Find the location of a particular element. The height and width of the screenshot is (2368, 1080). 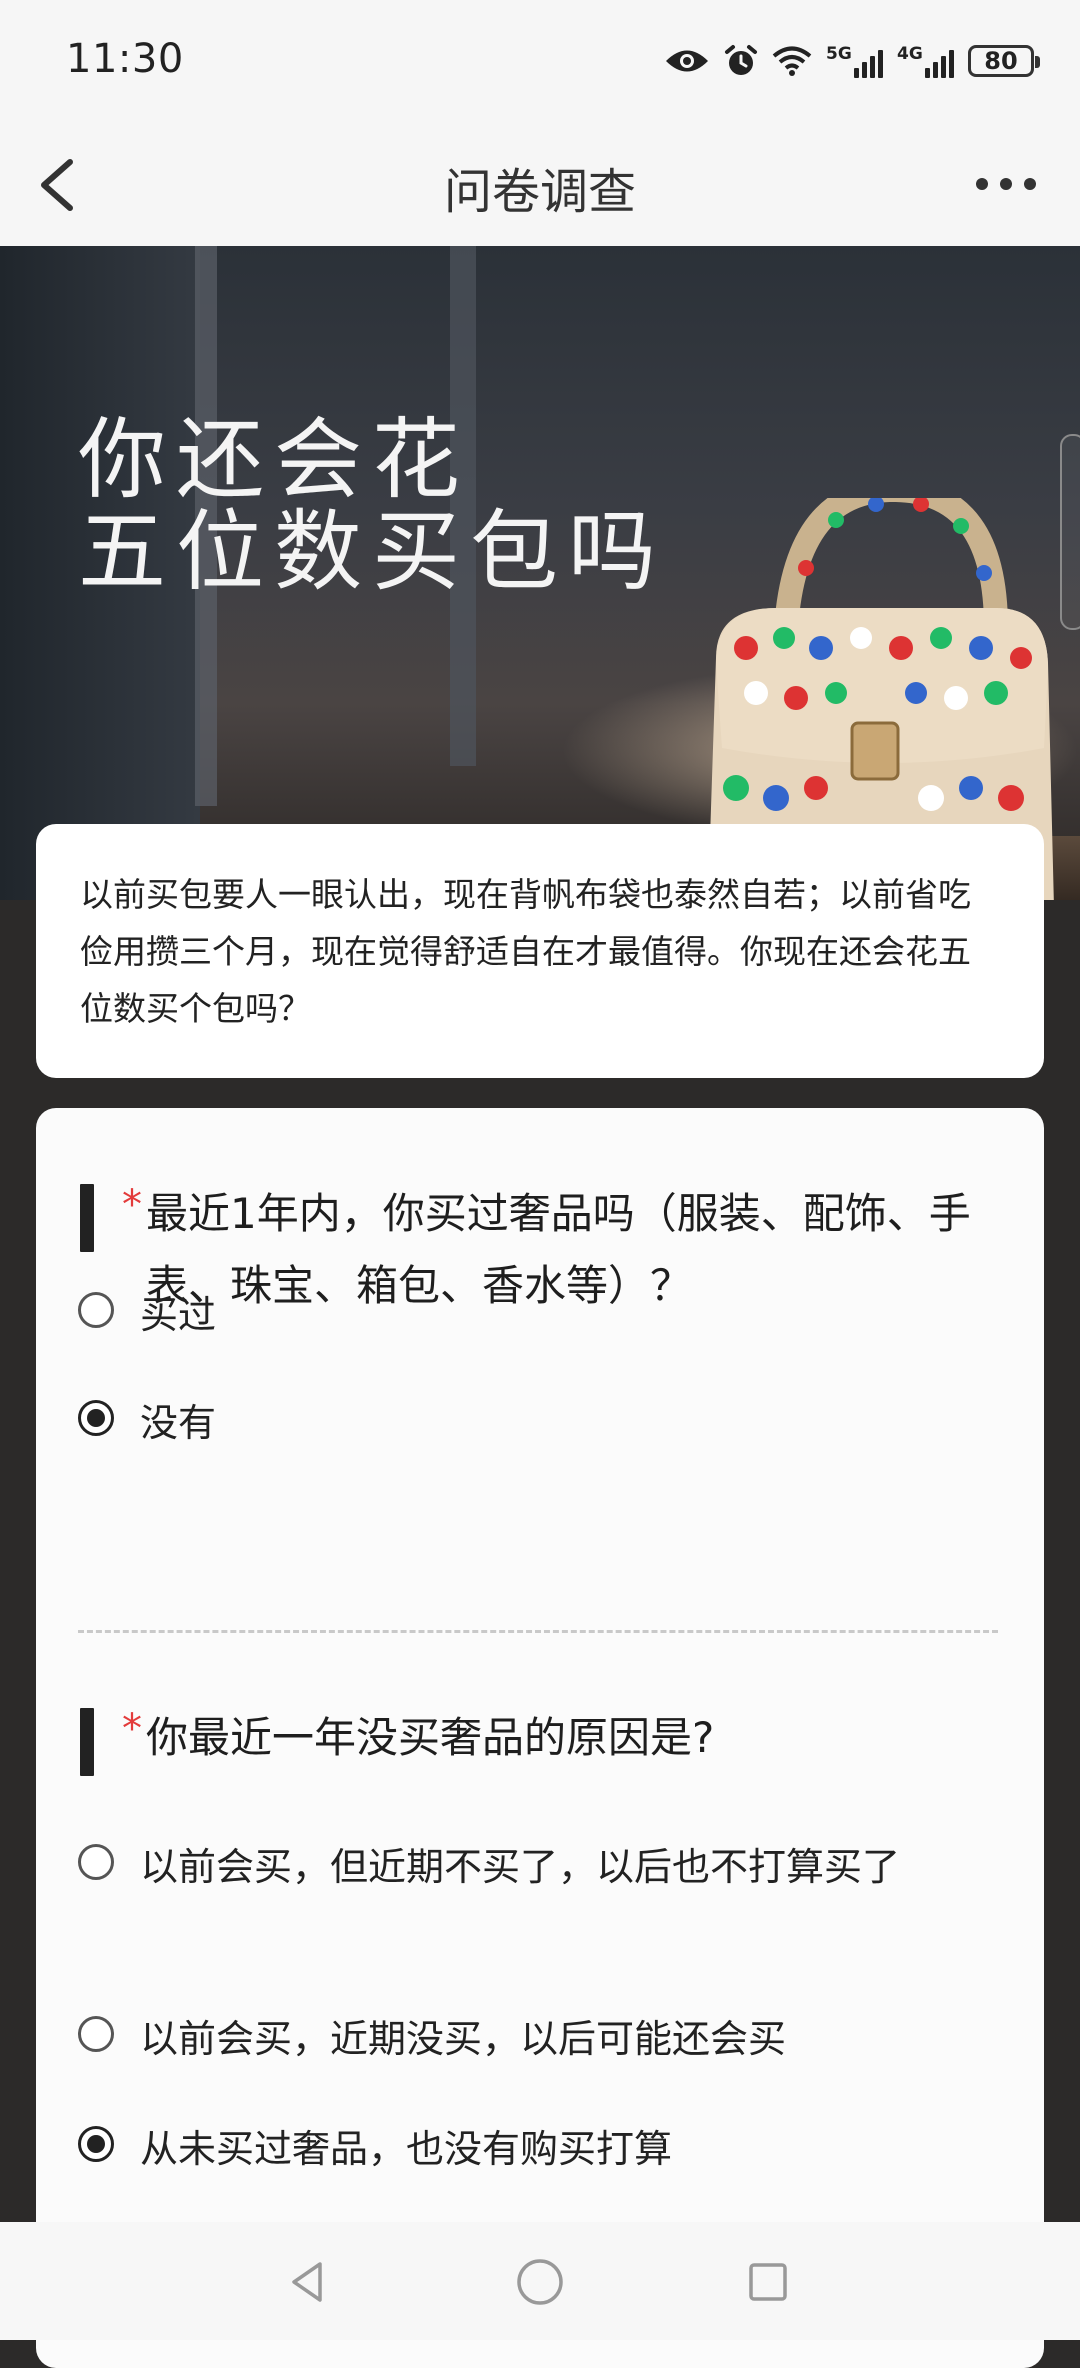

side-pull-tab is located at coordinates (1070, 532).